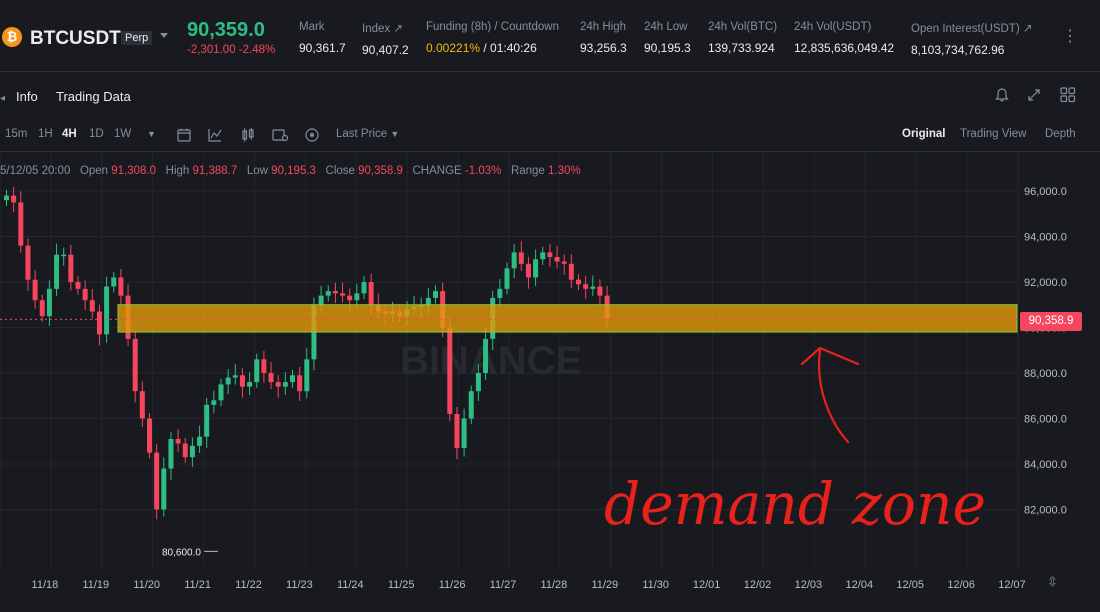 This screenshot has height=612, width=1100. What do you see at coordinates (1045, 420) in the screenshot?
I see `y-axis-tick-label: 86,000.0` at bounding box center [1045, 420].